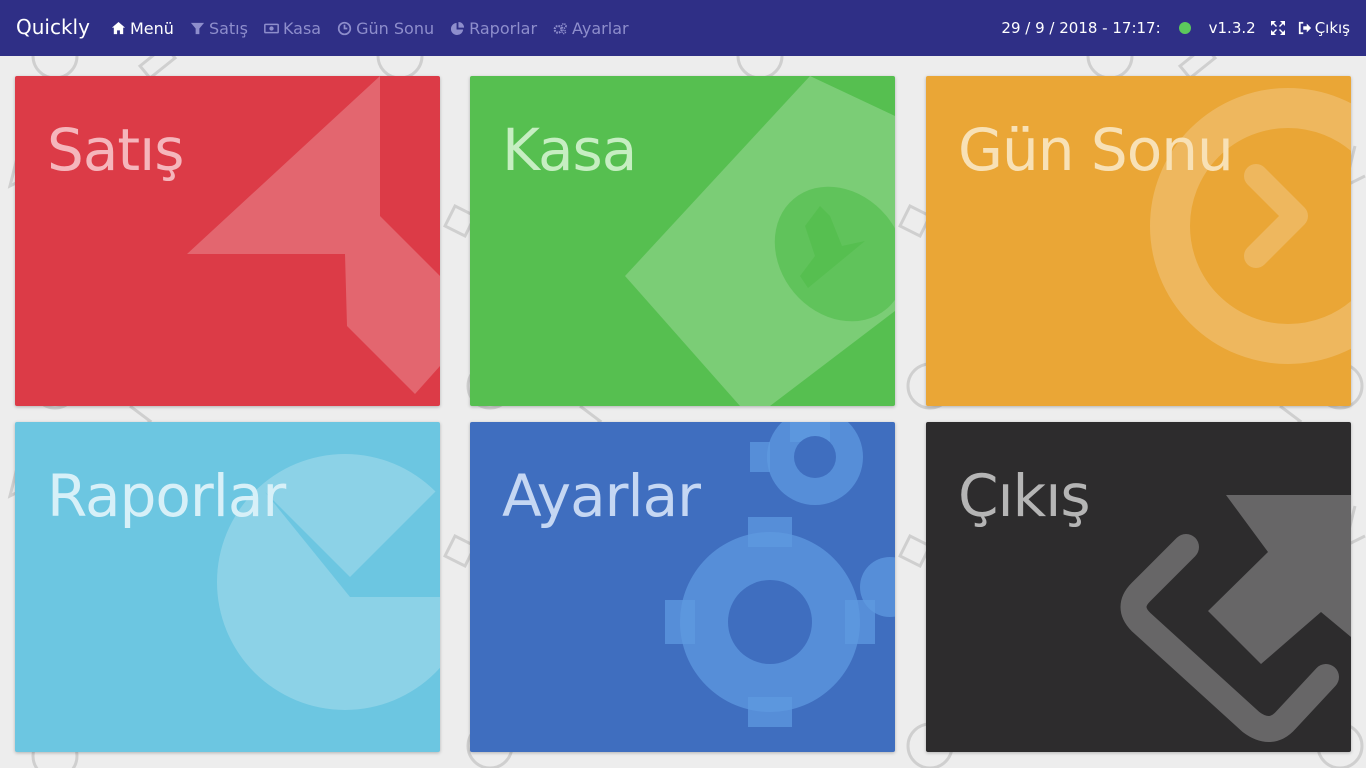  Describe the element at coordinates (197, 28) in the screenshot. I see `funnel-icon` at that location.